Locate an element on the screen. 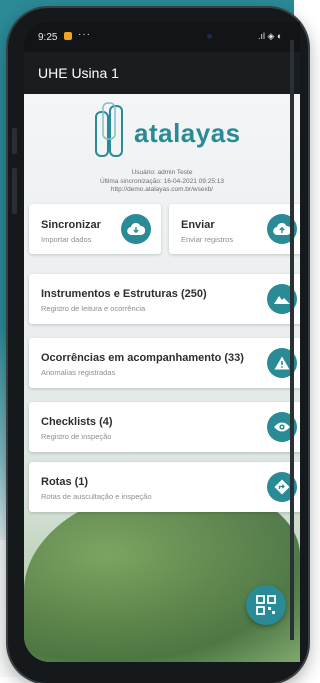  checklists-title: Checklists (4) is located at coordinates (77, 422).